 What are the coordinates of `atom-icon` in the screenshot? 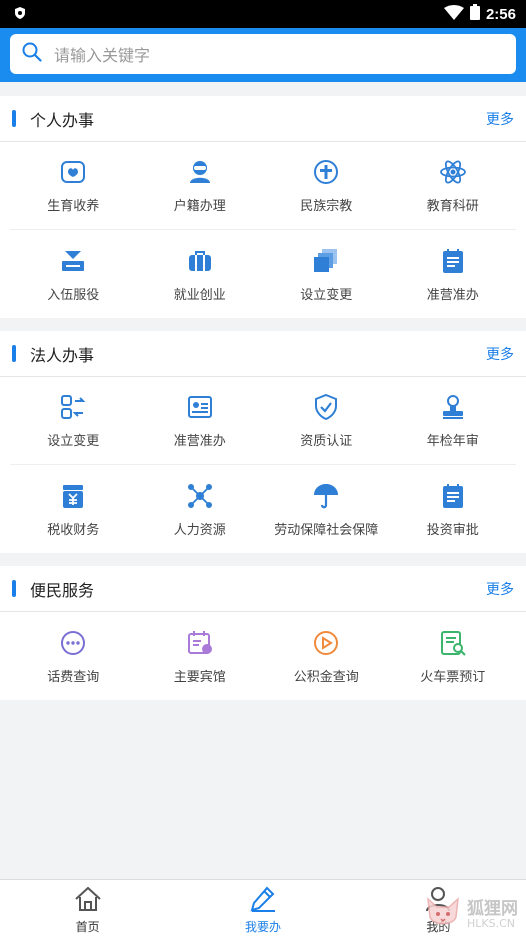 It's located at (453, 172).